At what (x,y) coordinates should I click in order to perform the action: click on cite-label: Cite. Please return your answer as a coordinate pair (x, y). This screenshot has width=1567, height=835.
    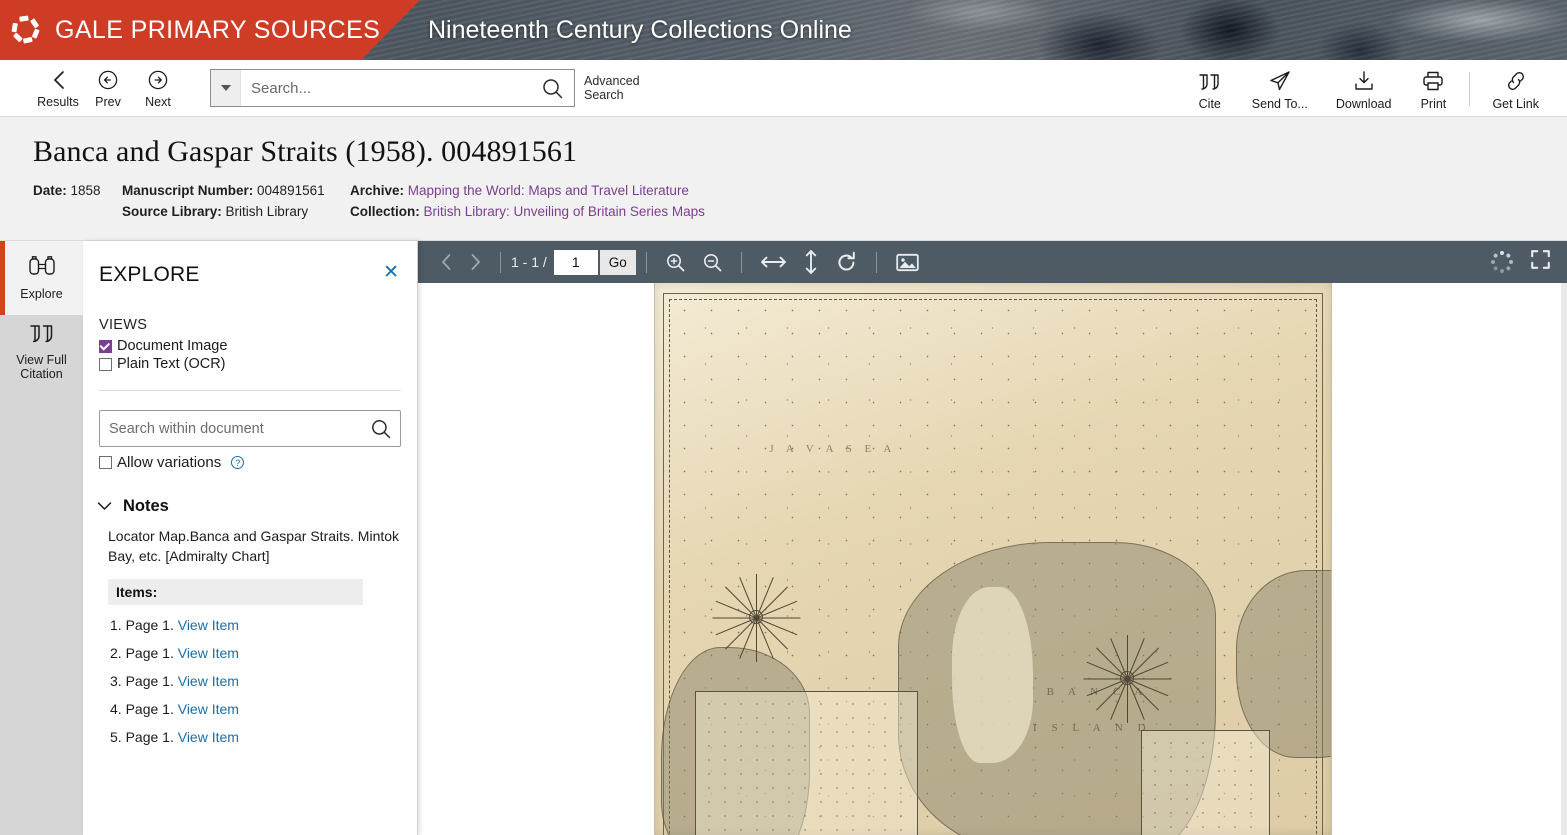
    Looking at the image, I should click on (1209, 104).